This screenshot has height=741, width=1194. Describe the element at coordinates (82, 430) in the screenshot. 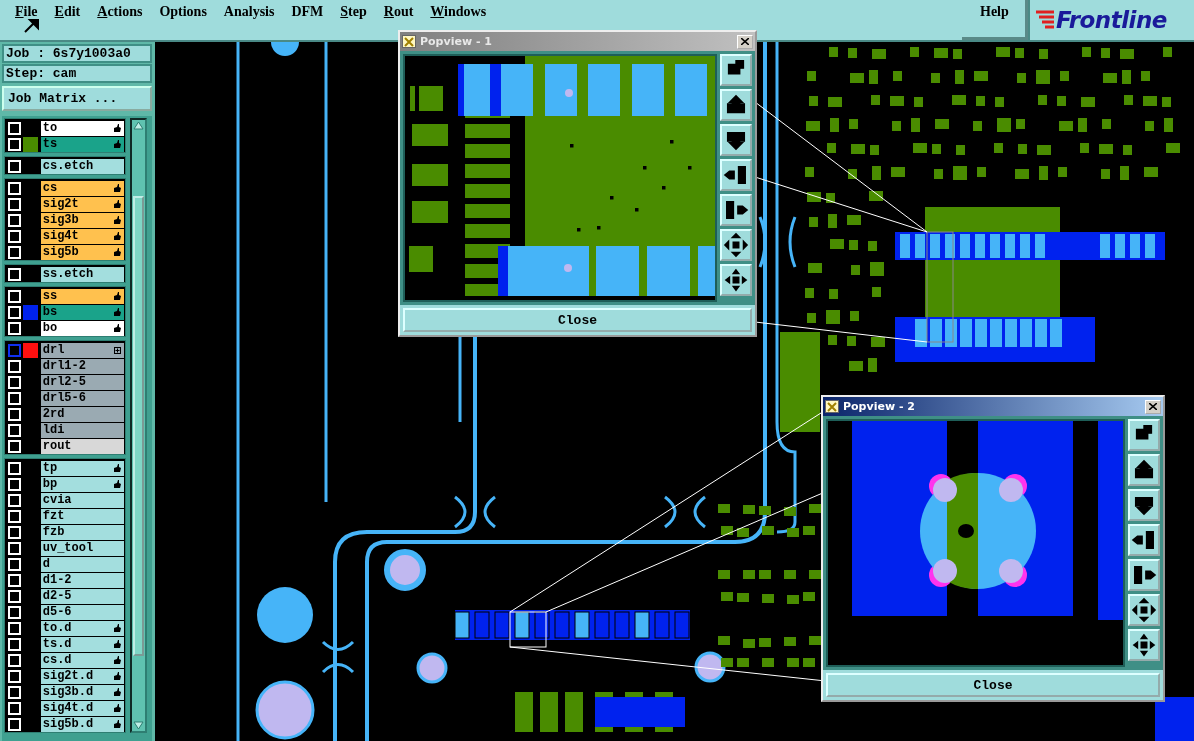

I see `layer-name: ldi` at that location.